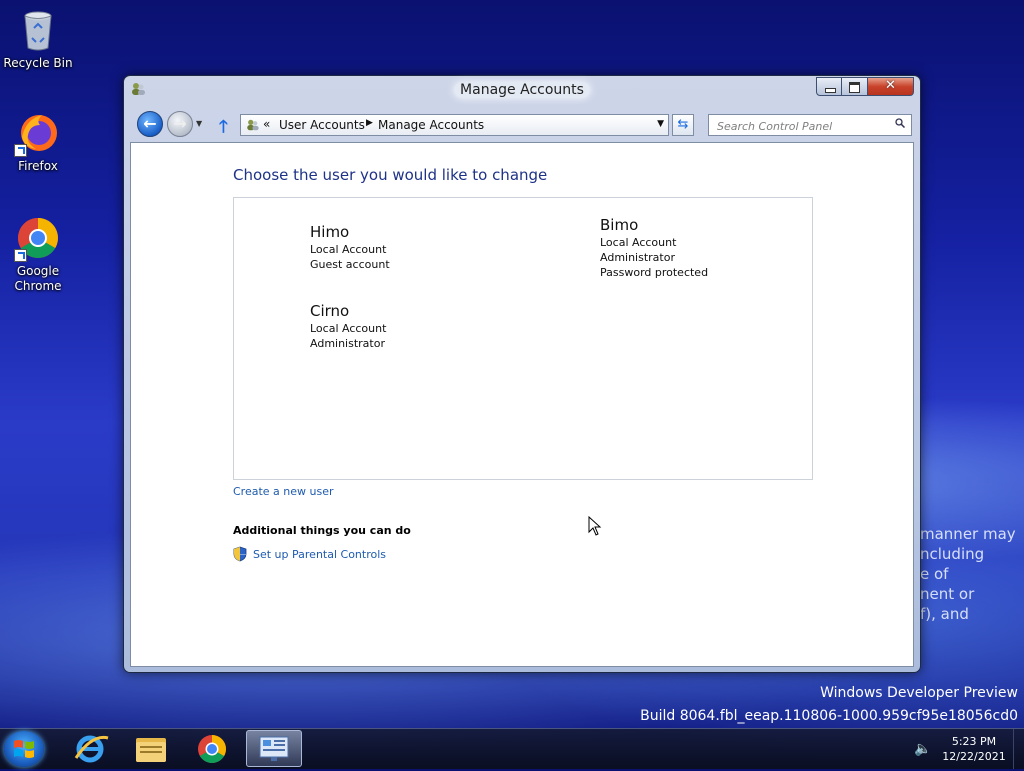 This screenshot has height=771, width=1024. I want to click on watermark-line: e of, so click(934, 574).